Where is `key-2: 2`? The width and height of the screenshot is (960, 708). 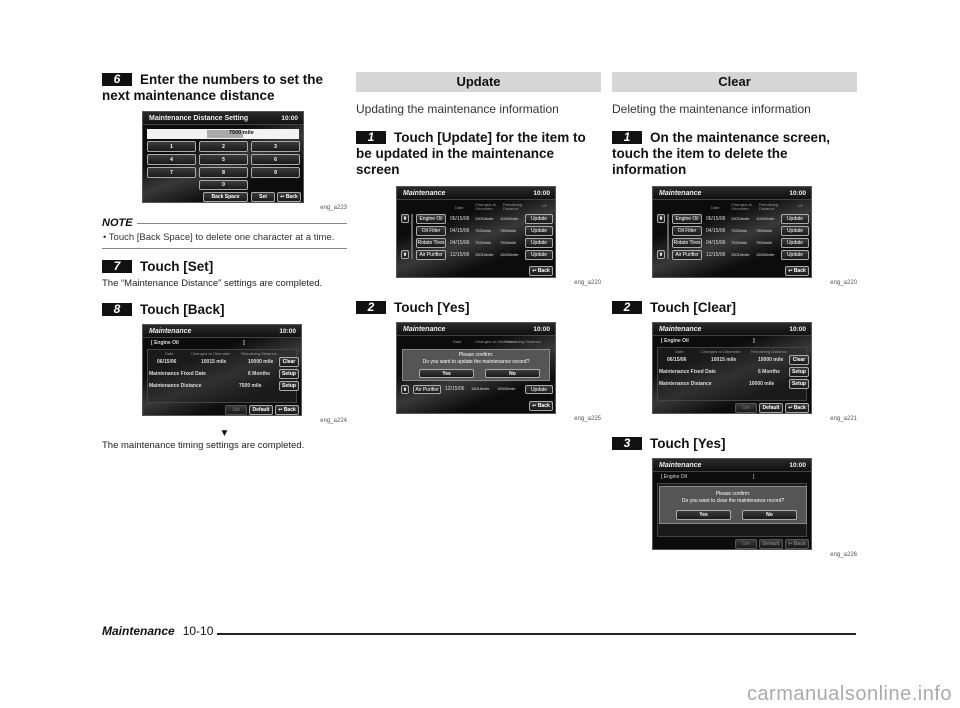
key-2: 2 is located at coordinates (223, 146).